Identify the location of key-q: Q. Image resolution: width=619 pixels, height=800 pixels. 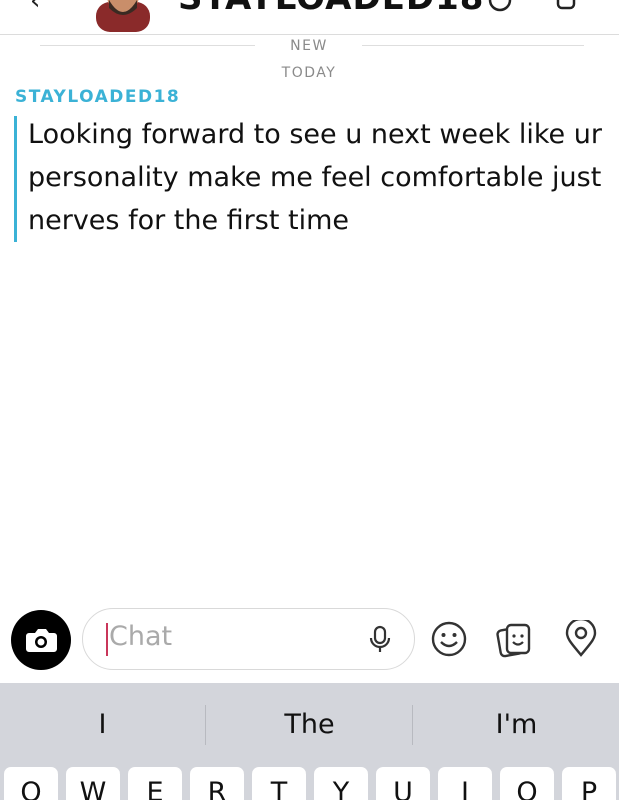
(31, 783).